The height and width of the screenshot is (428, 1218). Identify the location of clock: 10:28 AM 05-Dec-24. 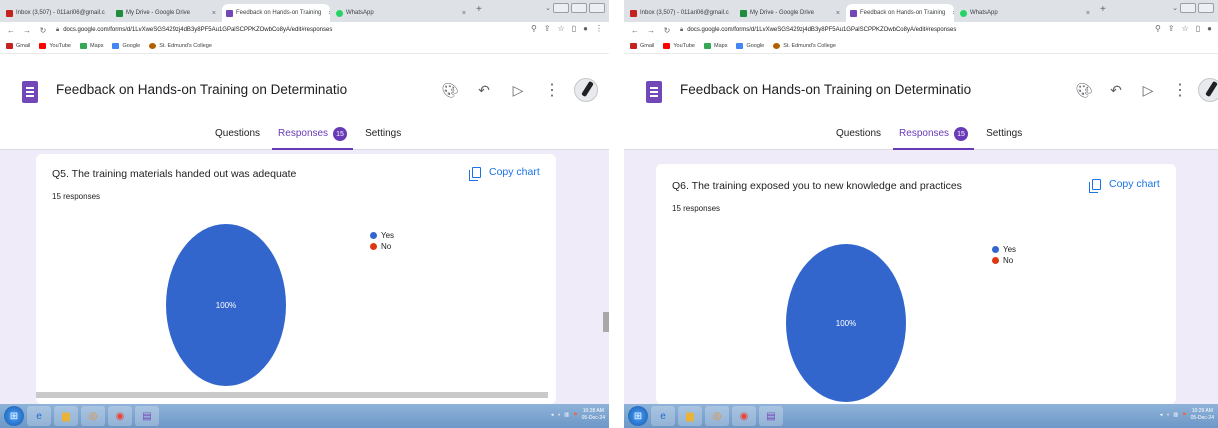
(593, 415).